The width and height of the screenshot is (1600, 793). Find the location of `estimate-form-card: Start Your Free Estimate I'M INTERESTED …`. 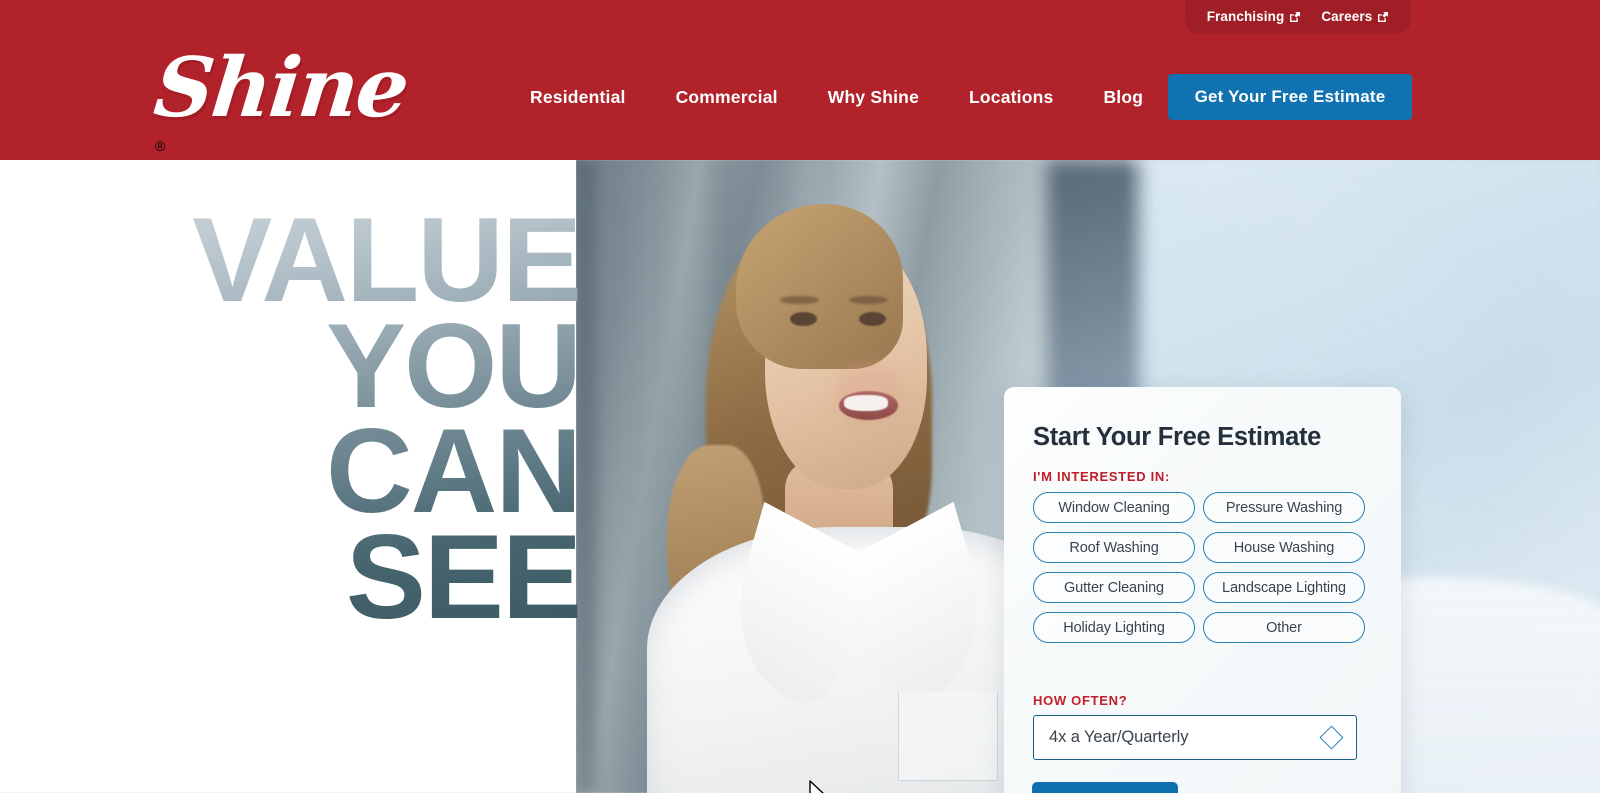

estimate-form-card: Start Your Free Estimate I'M INTERESTED … is located at coordinates (1202, 590).